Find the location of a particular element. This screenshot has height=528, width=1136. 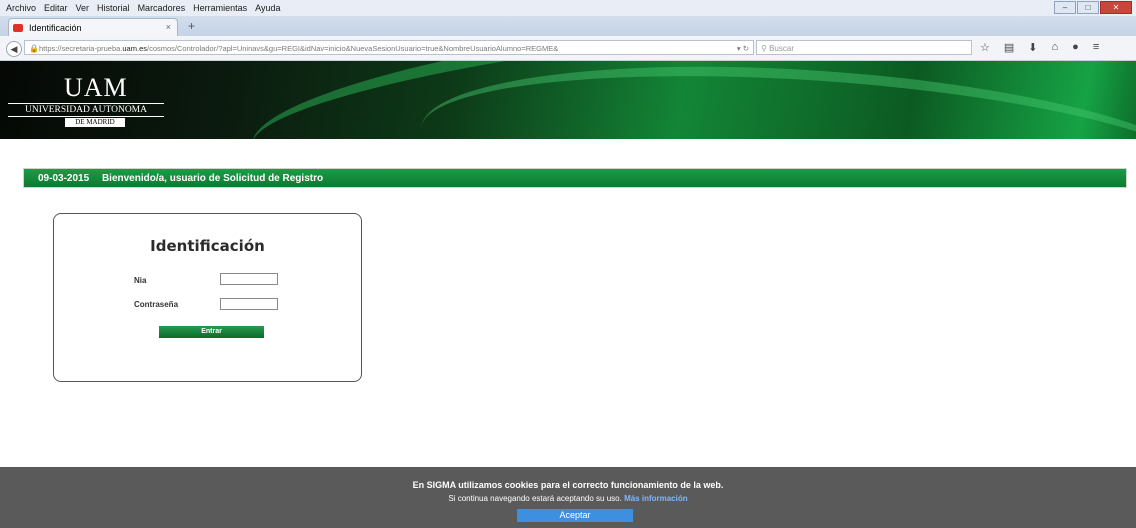

more-info-link: Más información is located at coordinates (656, 498).